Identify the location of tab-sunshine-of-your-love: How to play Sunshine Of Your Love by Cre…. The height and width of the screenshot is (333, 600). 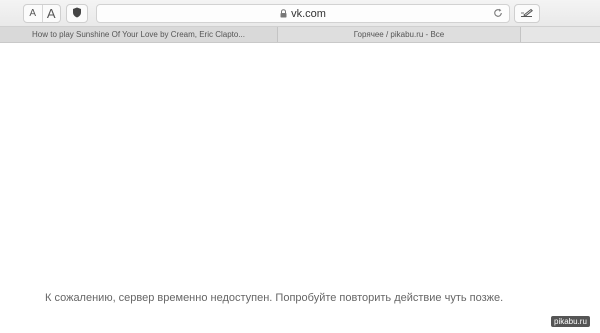
(139, 34).